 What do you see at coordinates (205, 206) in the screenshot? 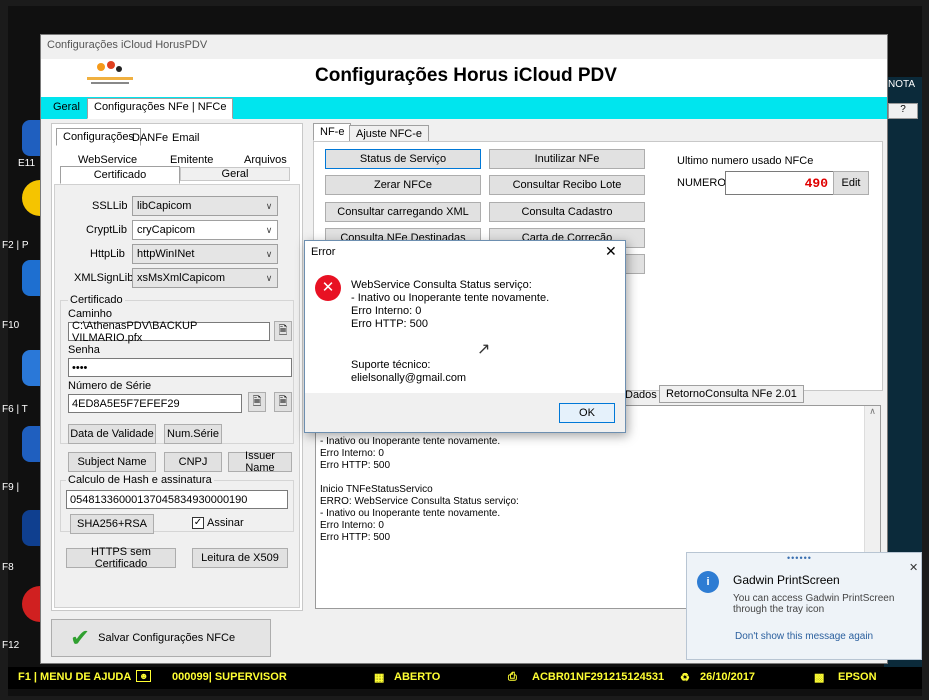
I see `ssllib-select: libCapicom ∨` at bounding box center [205, 206].